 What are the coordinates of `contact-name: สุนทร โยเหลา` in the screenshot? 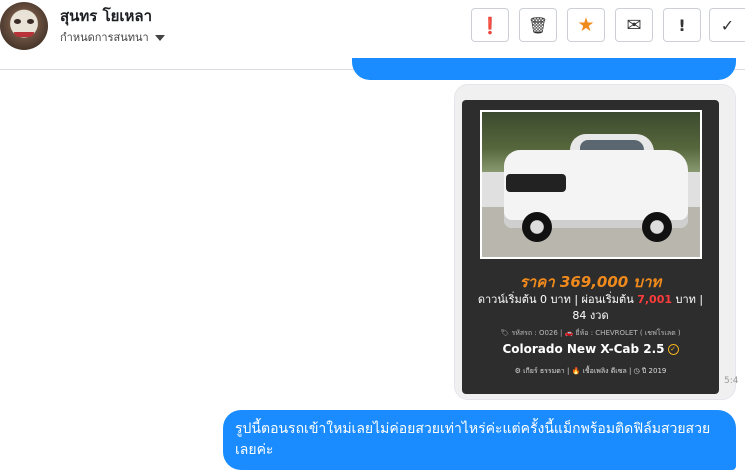 It's located at (106, 16).